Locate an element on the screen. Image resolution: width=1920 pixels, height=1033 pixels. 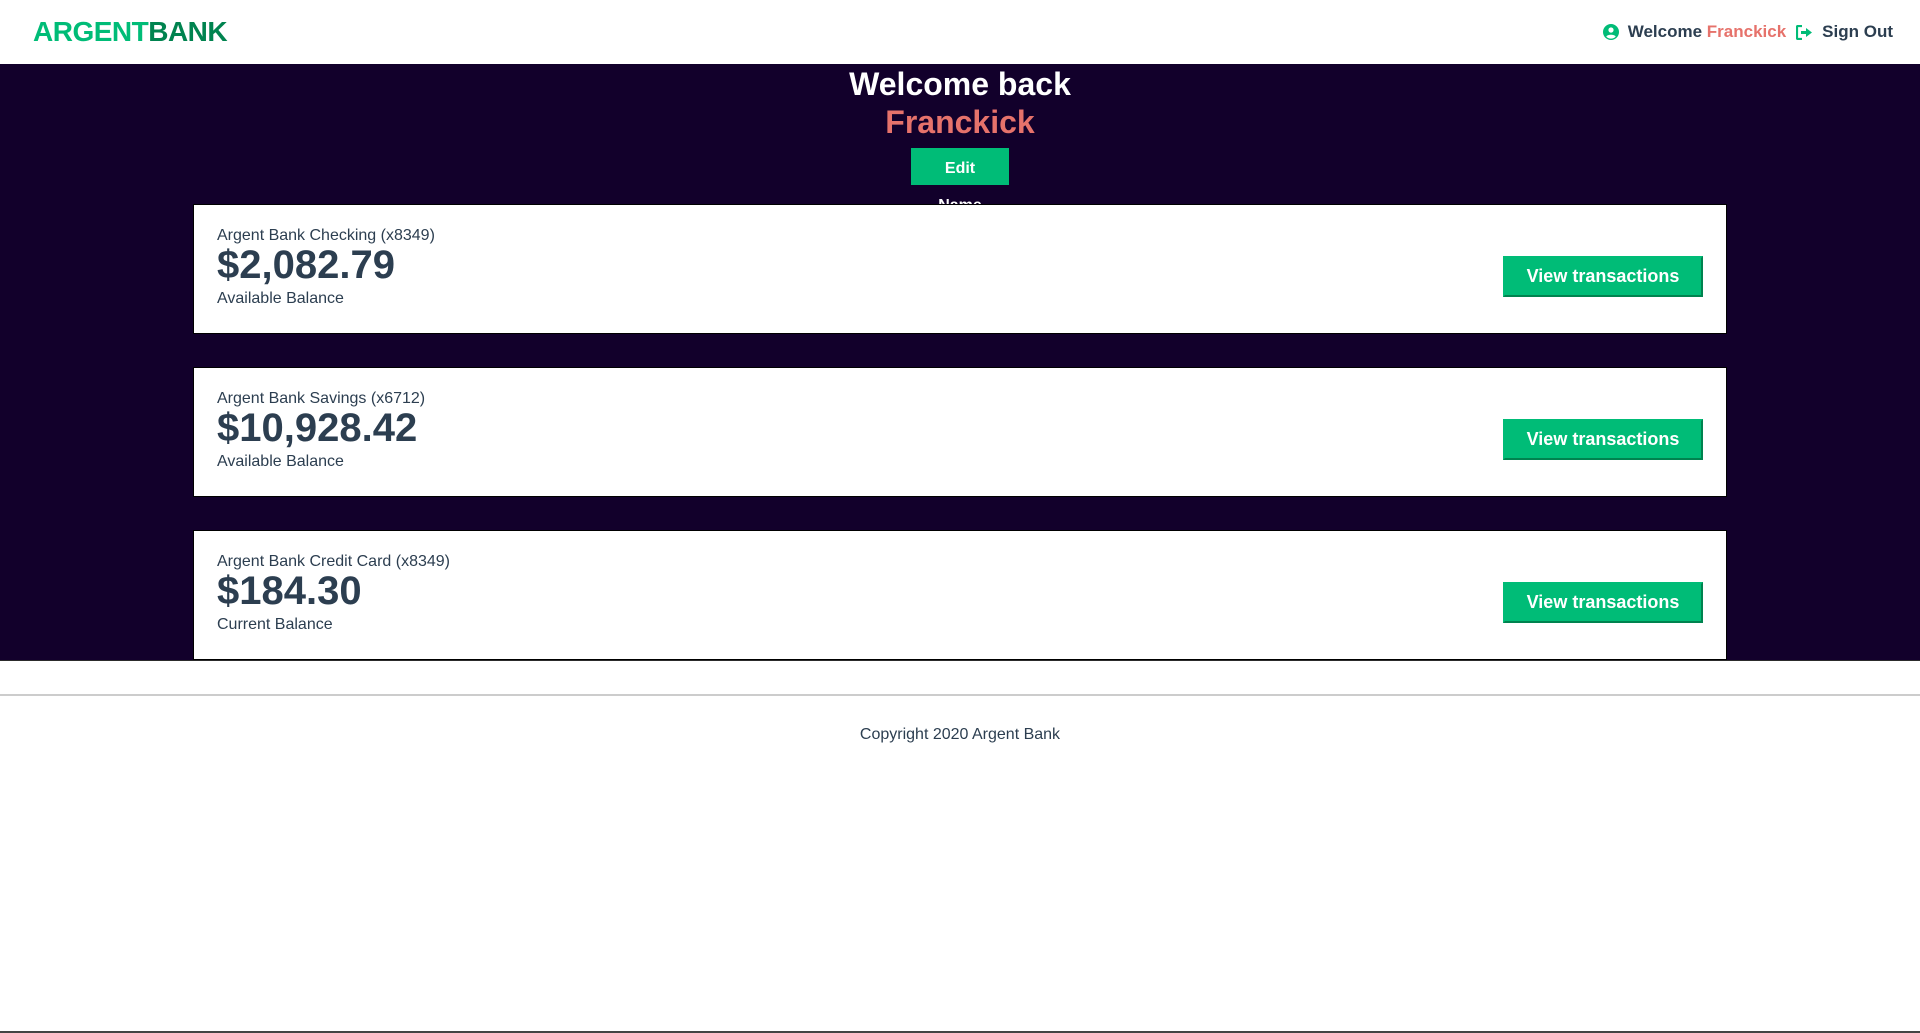
welcome-header: Welcome back Franckick Edit Name is located at coordinates (960, 139).